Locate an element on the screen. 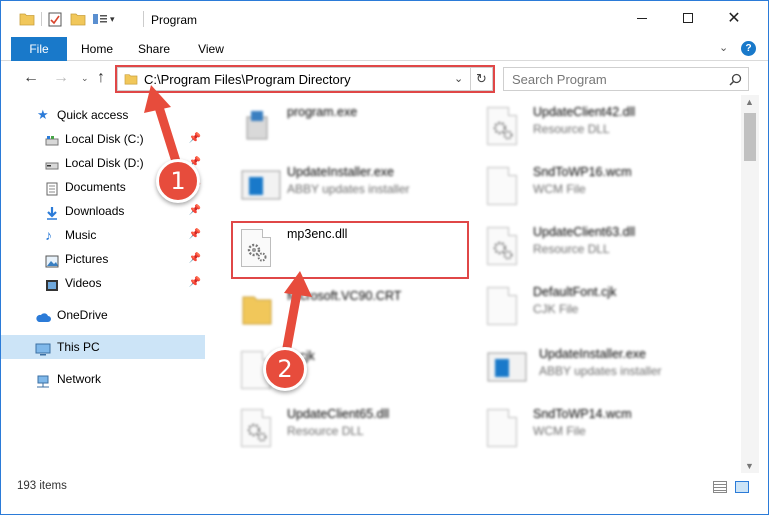 The width and height of the screenshot is (769, 515). step-1-badge: 1 is located at coordinates (178, 181).